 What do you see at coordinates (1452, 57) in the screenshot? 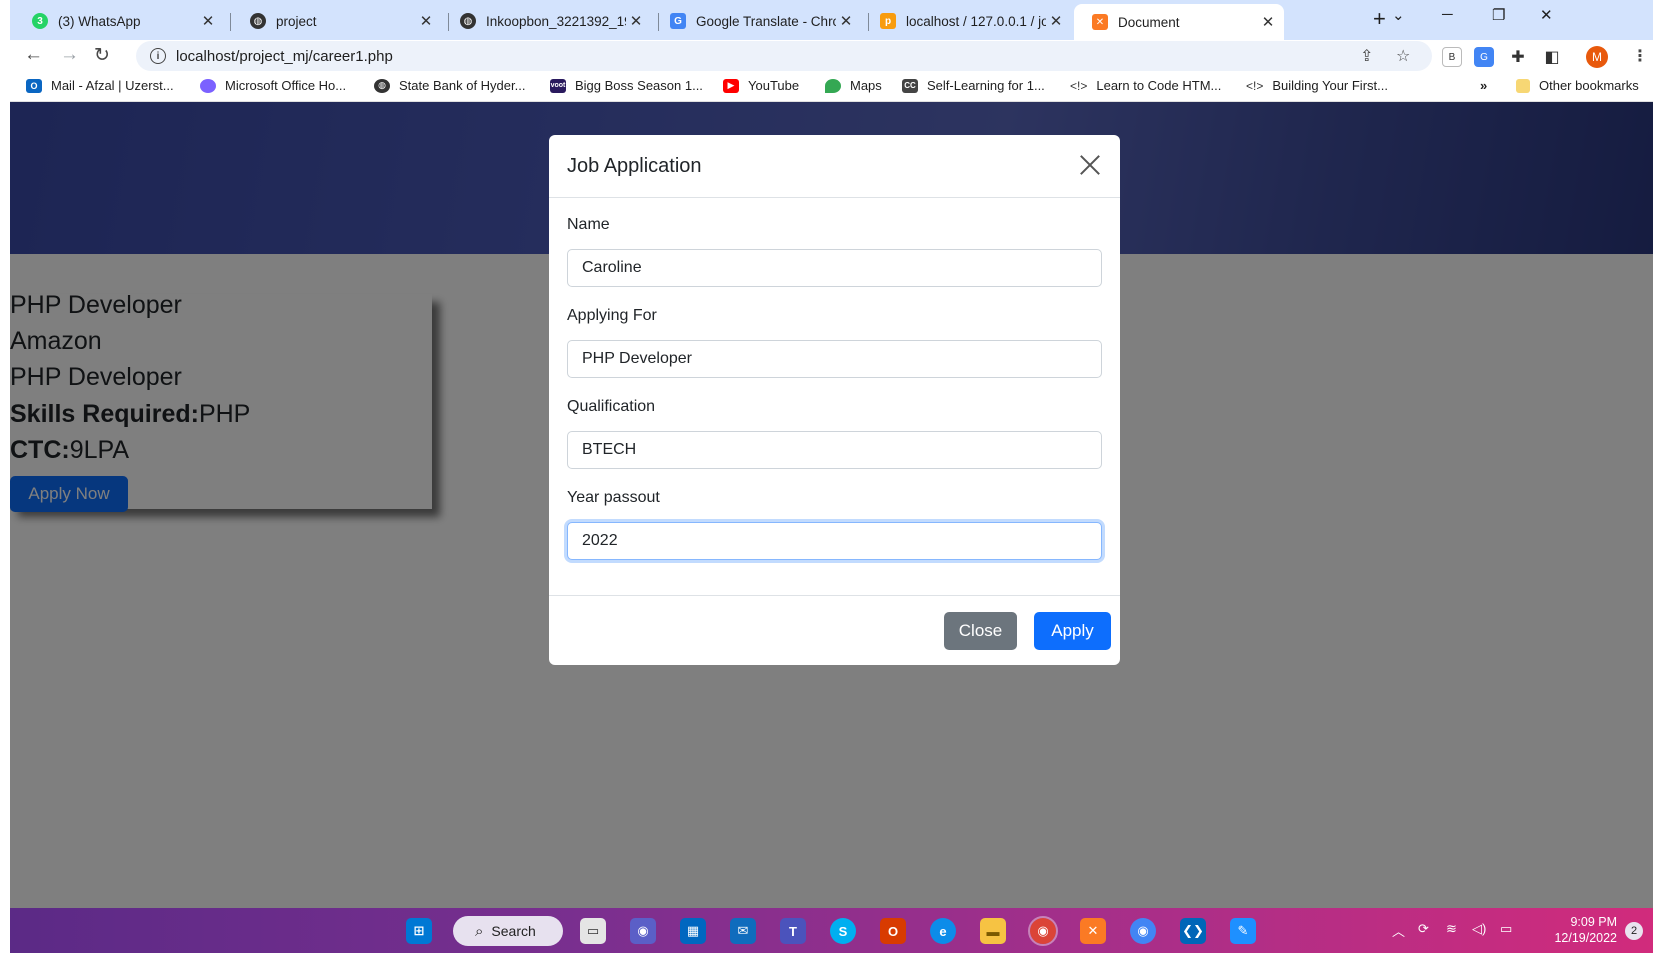
I see `extension-b-icon: B` at bounding box center [1452, 57].